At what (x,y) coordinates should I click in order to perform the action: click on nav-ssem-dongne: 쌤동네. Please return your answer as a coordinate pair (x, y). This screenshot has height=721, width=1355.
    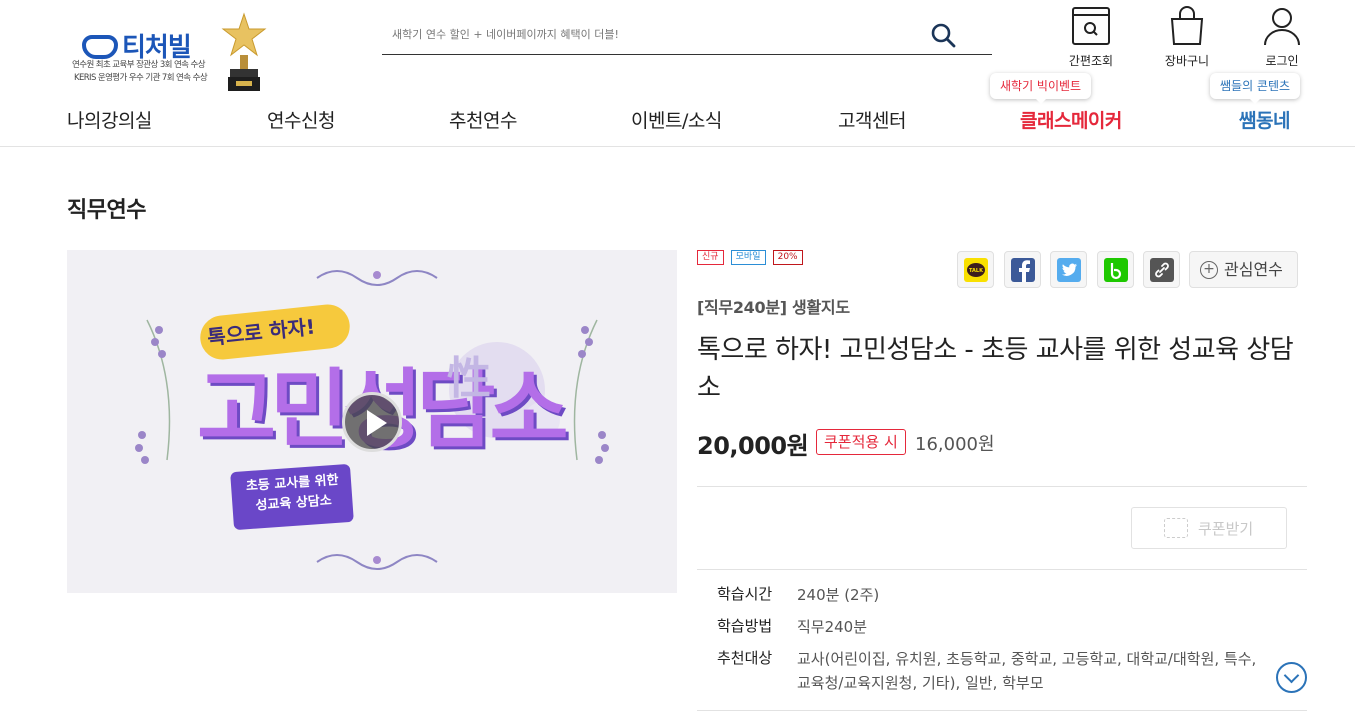
    Looking at the image, I should click on (1264, 119).